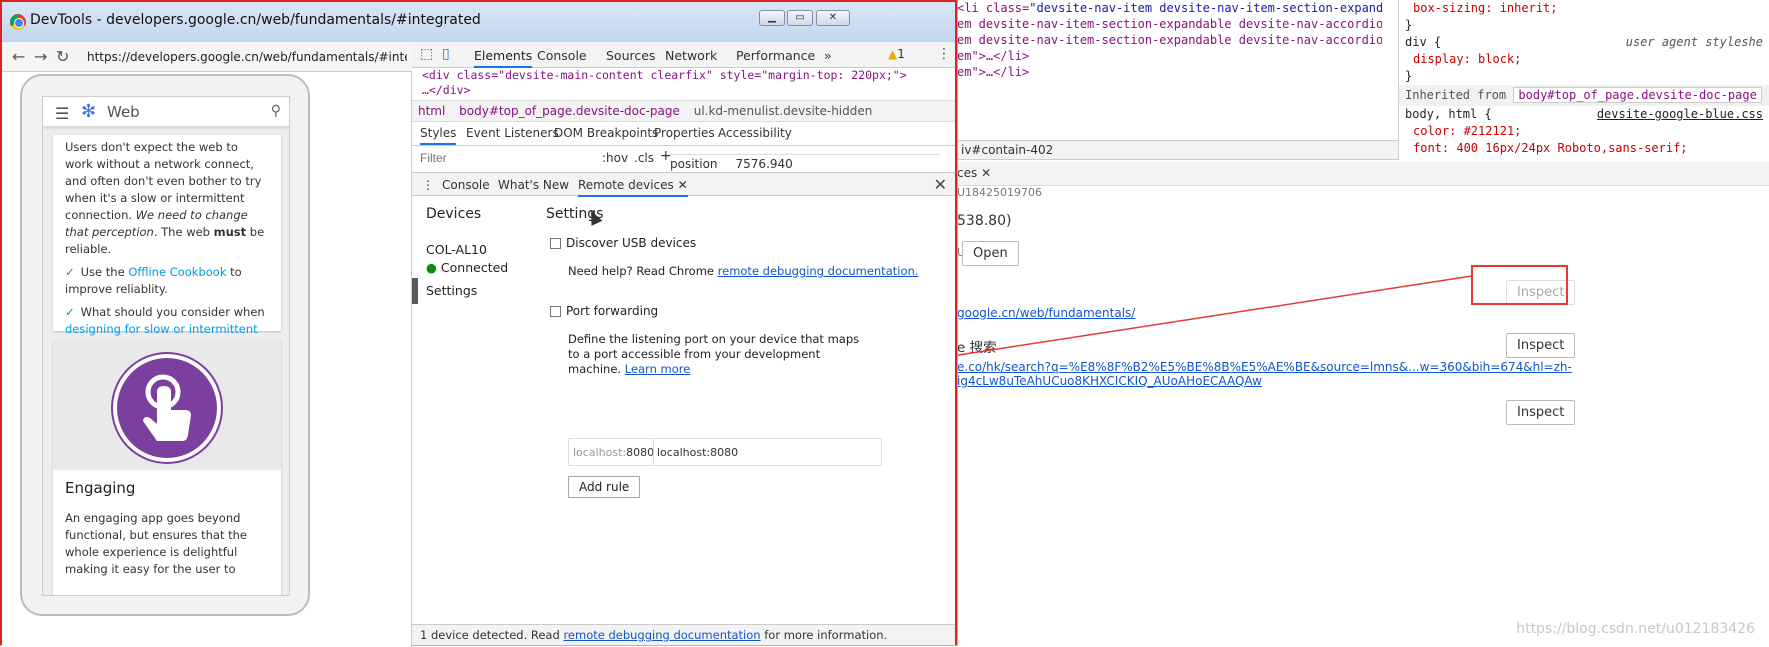 Image resolution: width=1769 pixels, height=647 pixels. Describe the element at coordinates (569, 111) in the screenshot. I see `breadcrumb-body: body#top_of_page.devsite-doc-page` at that location.